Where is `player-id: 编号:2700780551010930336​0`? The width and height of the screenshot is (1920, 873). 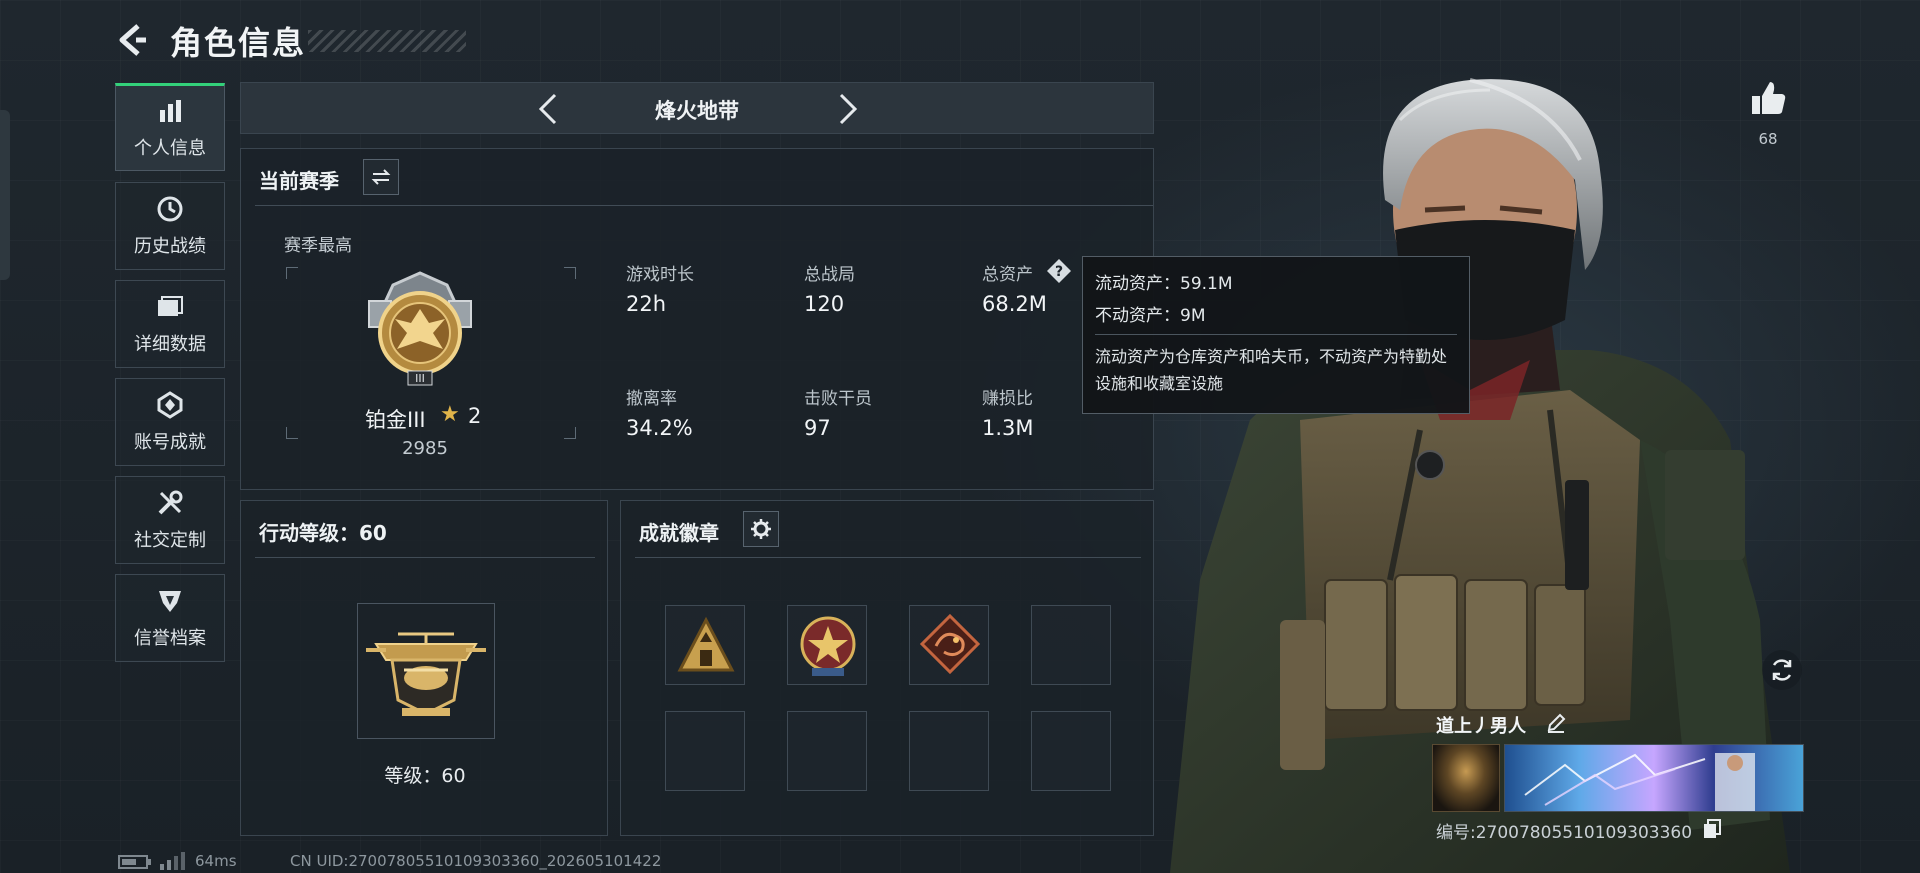 player-id: 编号:2700780551010930336​0 is located at coordinates (1564, 833).